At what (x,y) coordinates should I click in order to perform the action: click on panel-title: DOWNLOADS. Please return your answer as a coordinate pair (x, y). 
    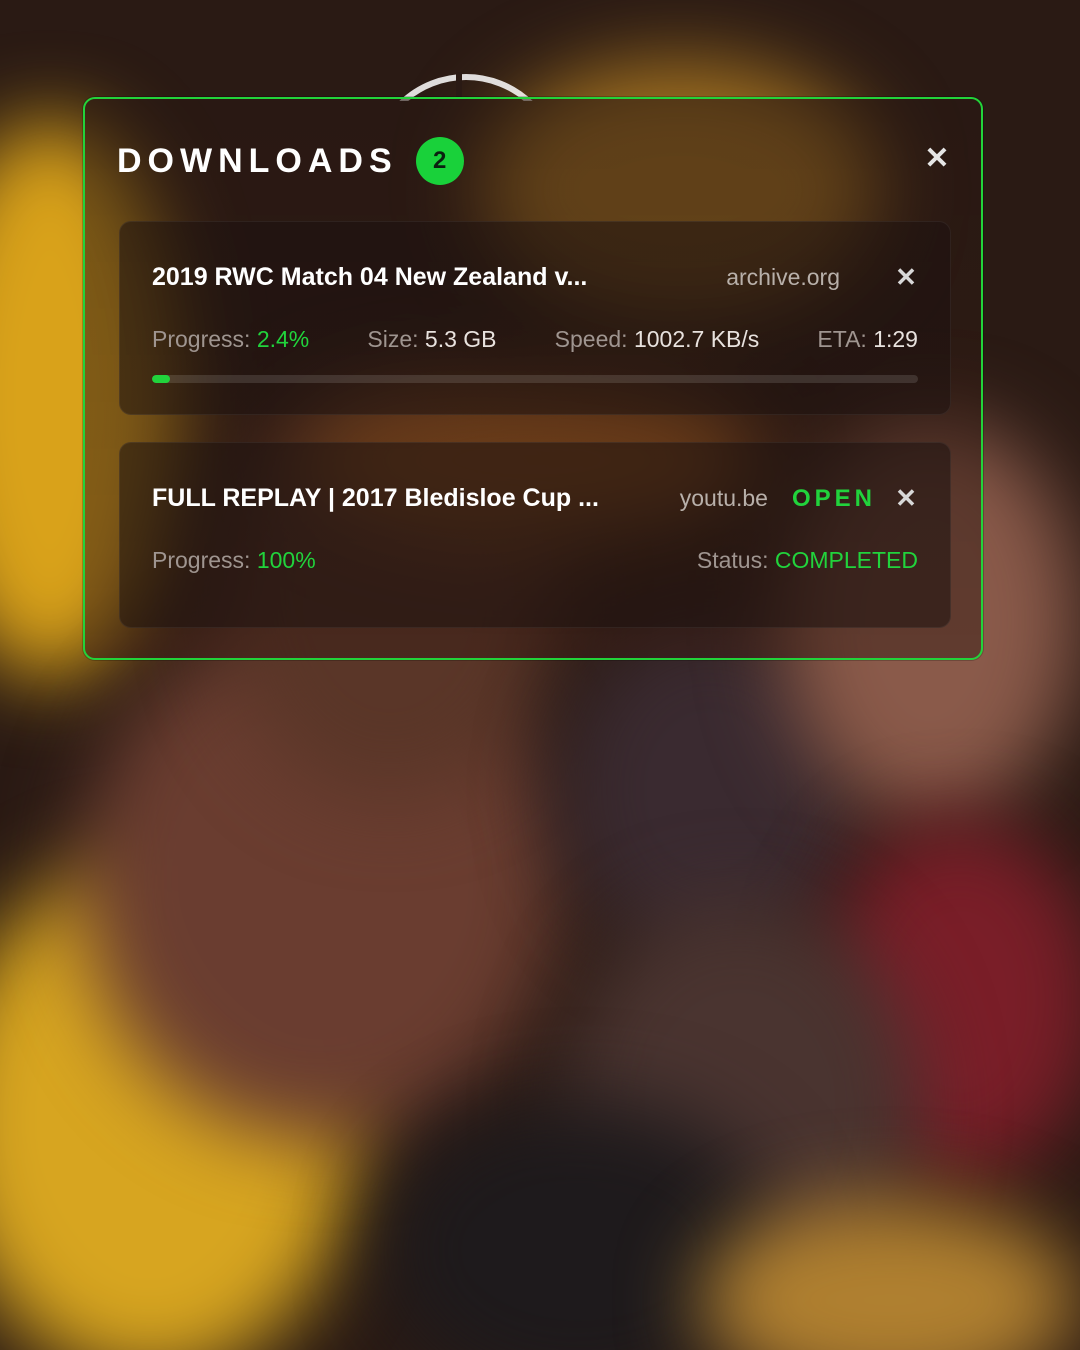
    Looking at the image, I should click on (257, 160).